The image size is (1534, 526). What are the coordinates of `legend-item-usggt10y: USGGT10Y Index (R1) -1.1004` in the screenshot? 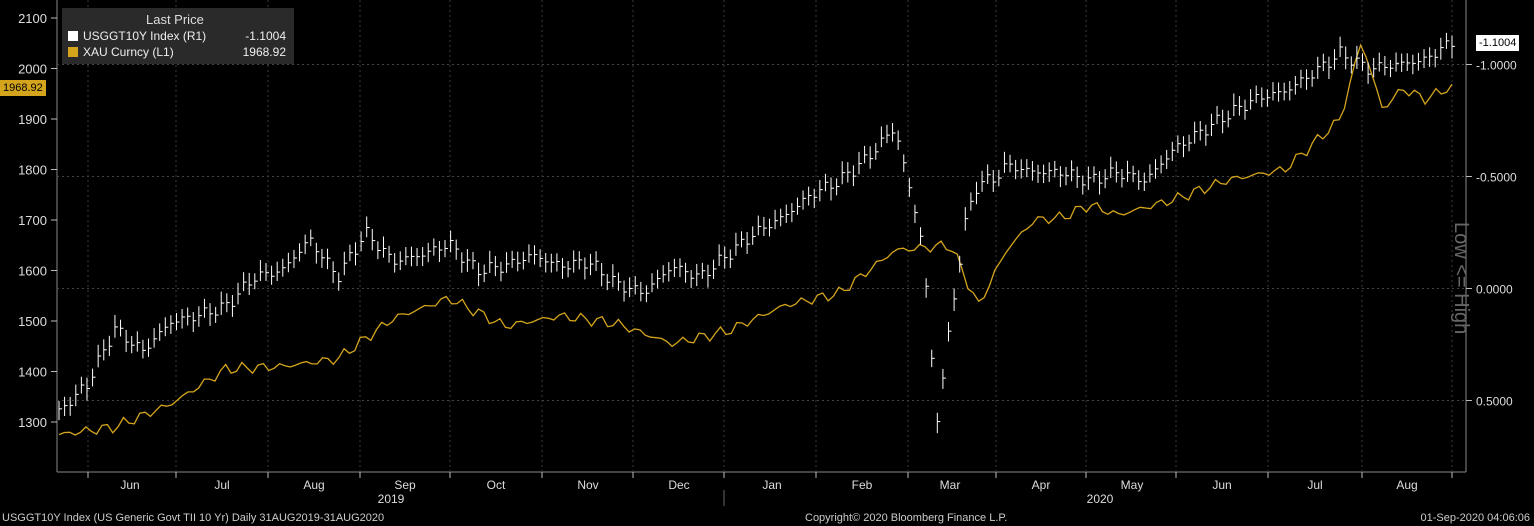 It's located at (181, 36).